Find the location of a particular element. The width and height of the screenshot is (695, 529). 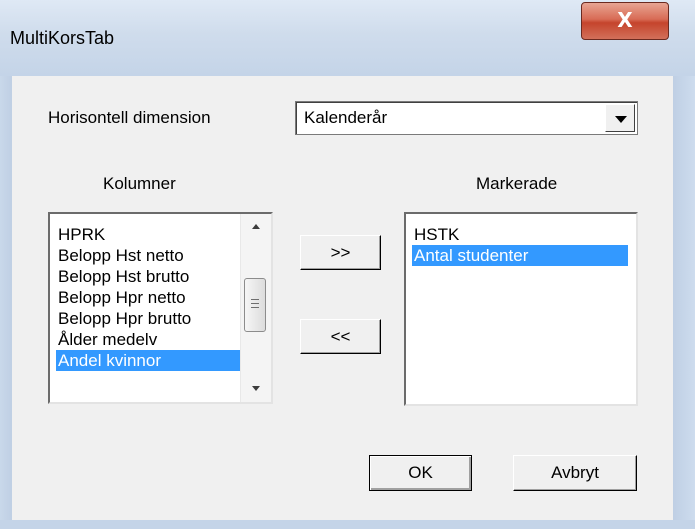

scroll-up-button is located at coordinates (256, 227).